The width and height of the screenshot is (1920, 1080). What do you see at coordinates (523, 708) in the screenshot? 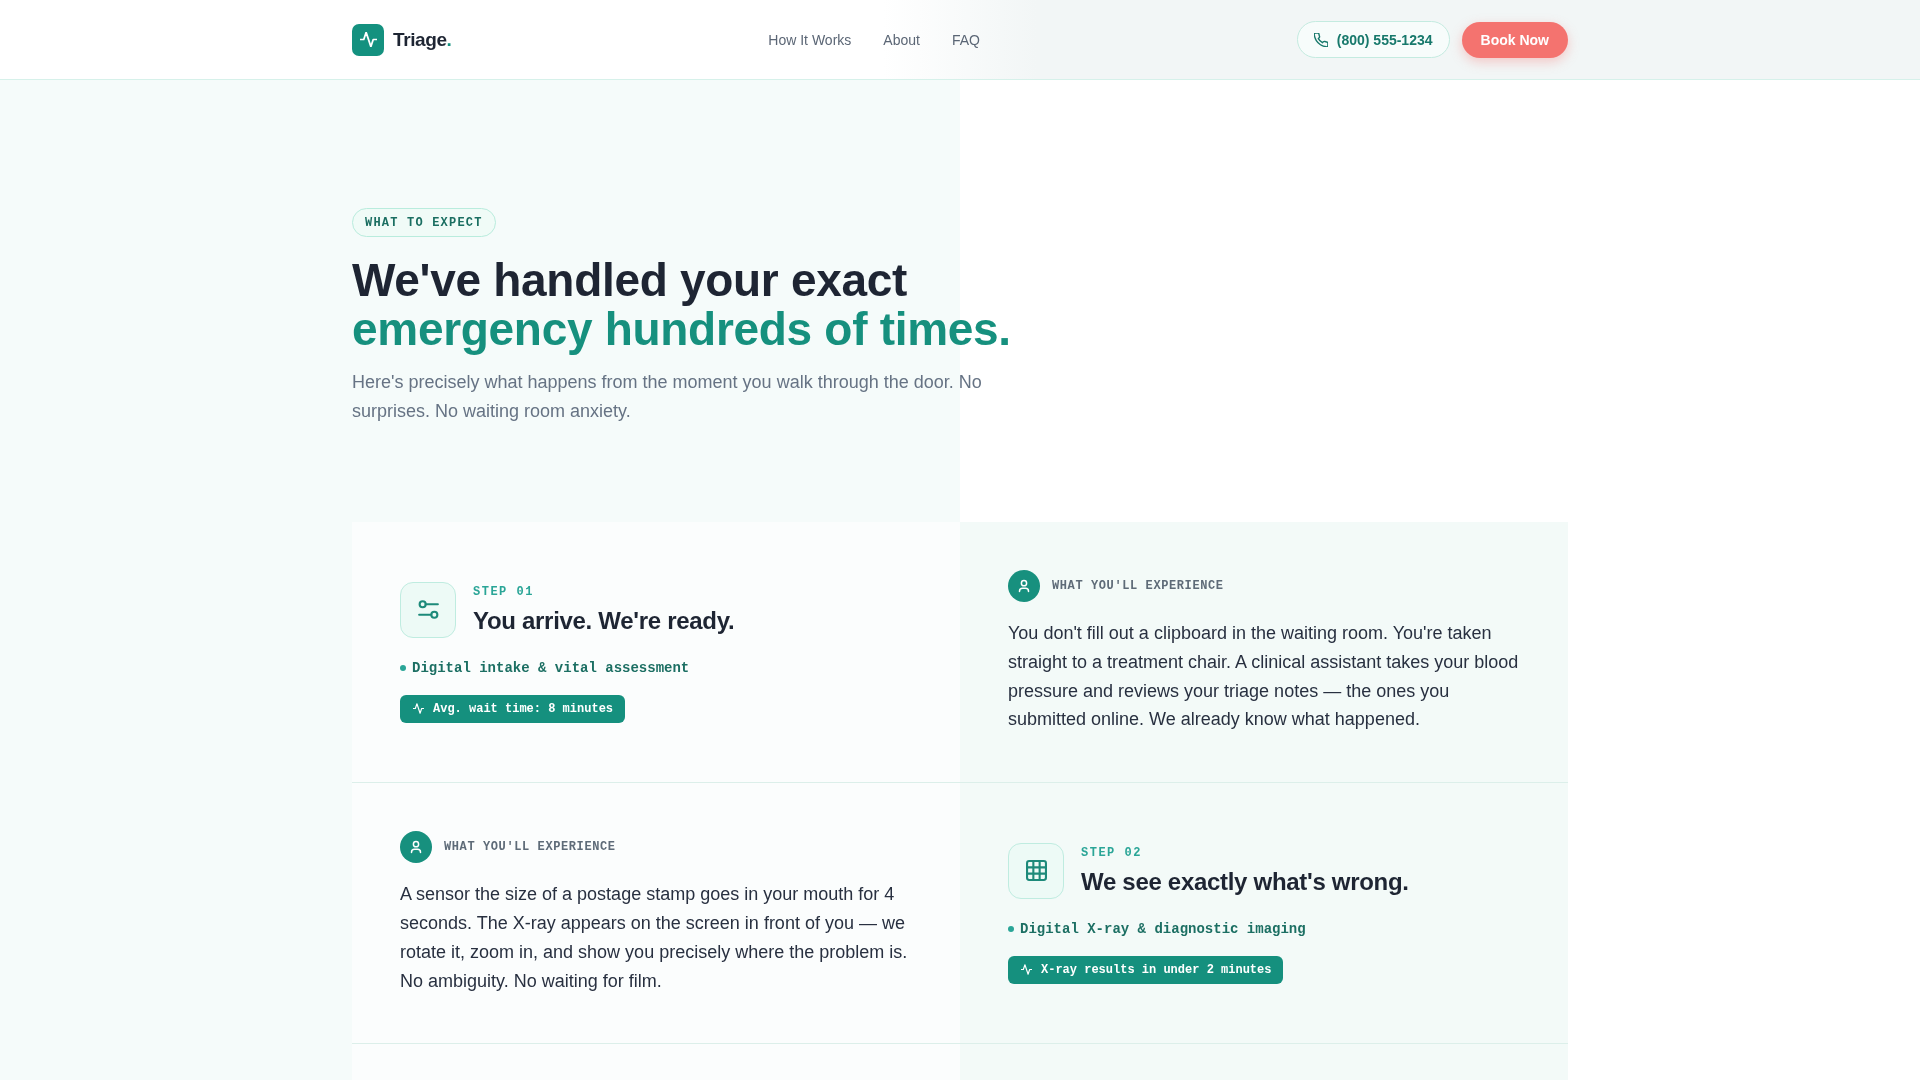
I see `stat-text: Avg. wait time: 8 minutes` at bounding box center [523, 708].